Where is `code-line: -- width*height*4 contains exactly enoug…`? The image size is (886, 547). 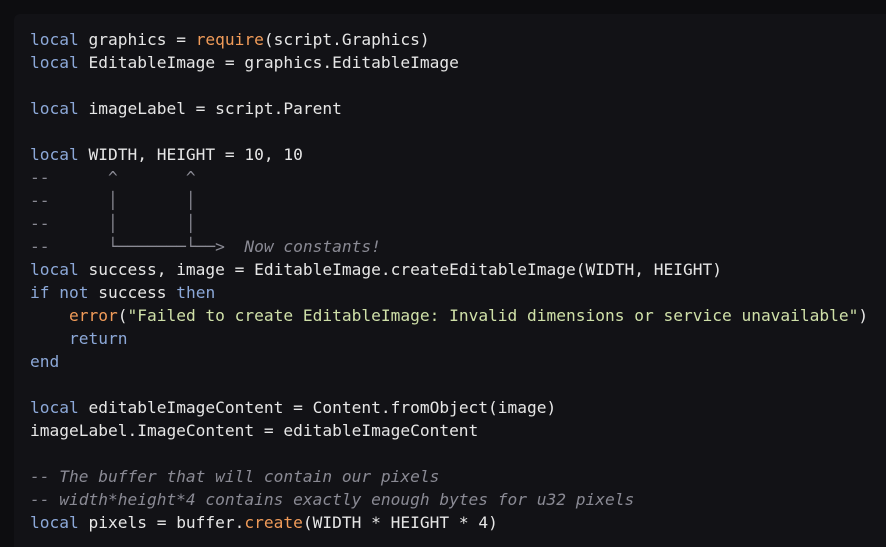 code-line: -- width*height*4 contains exactly enoug… is located at coordinates (458, 499).